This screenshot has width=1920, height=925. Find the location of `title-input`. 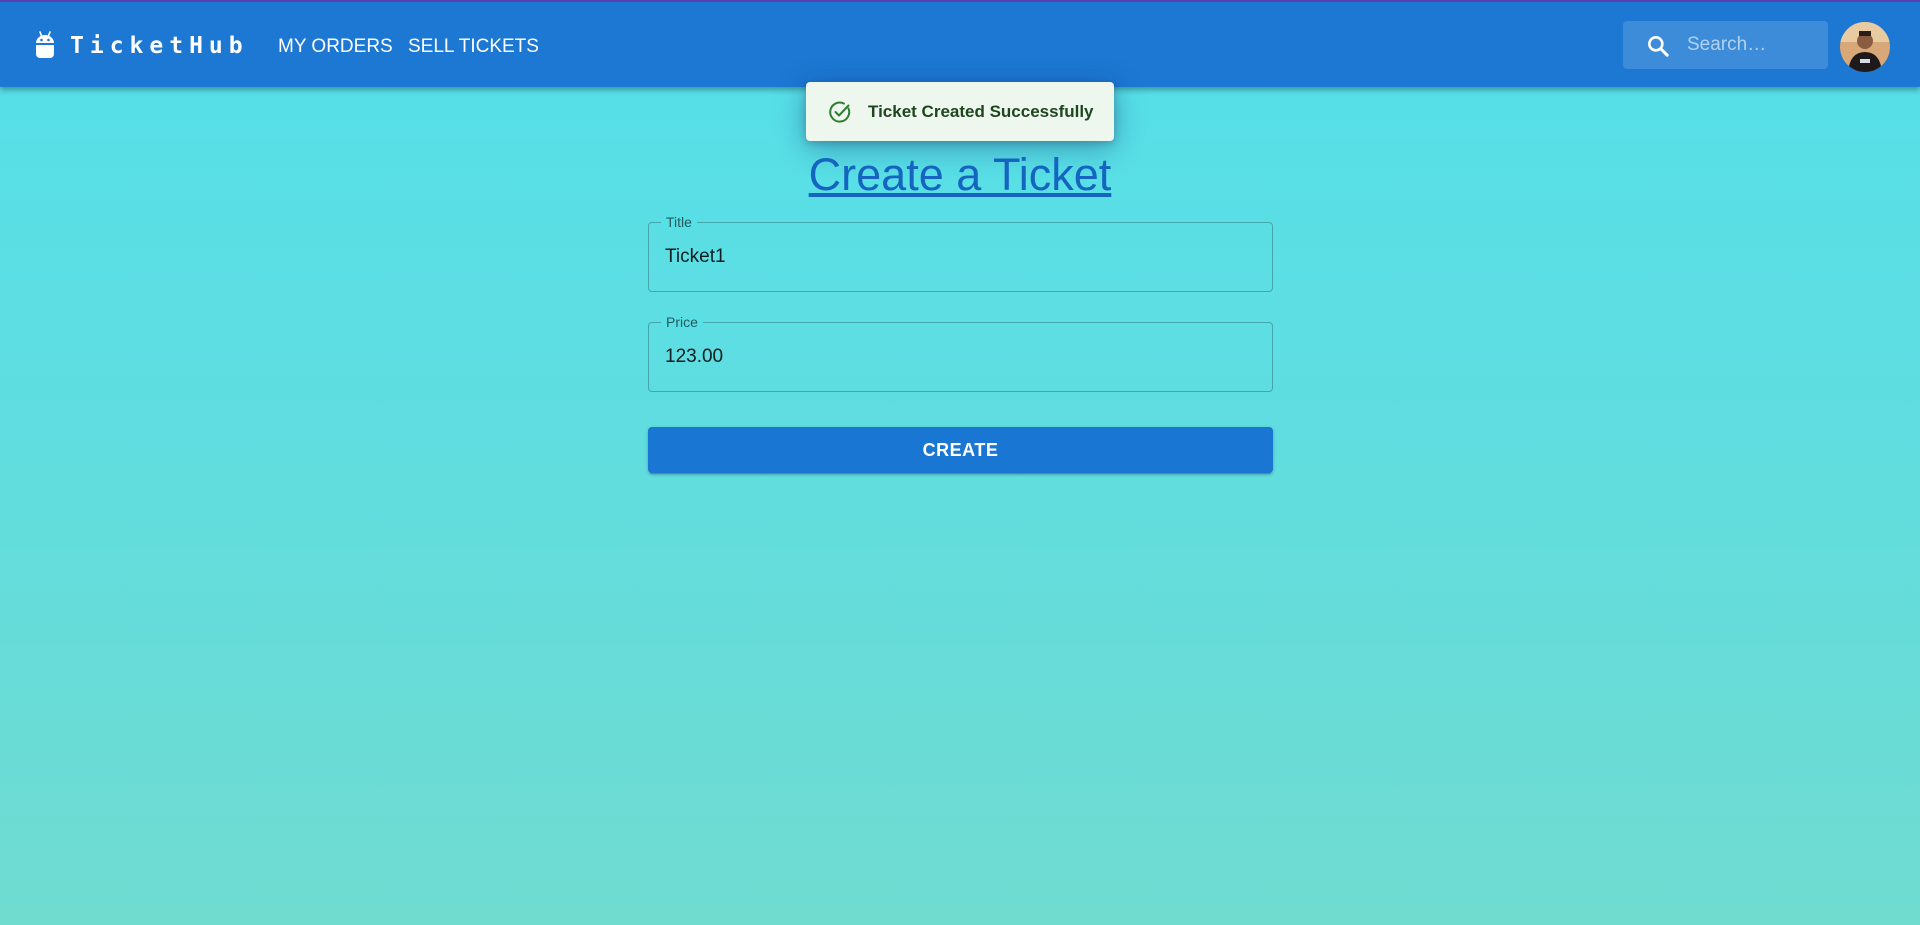

title-input is located at coordinates (960, 257).